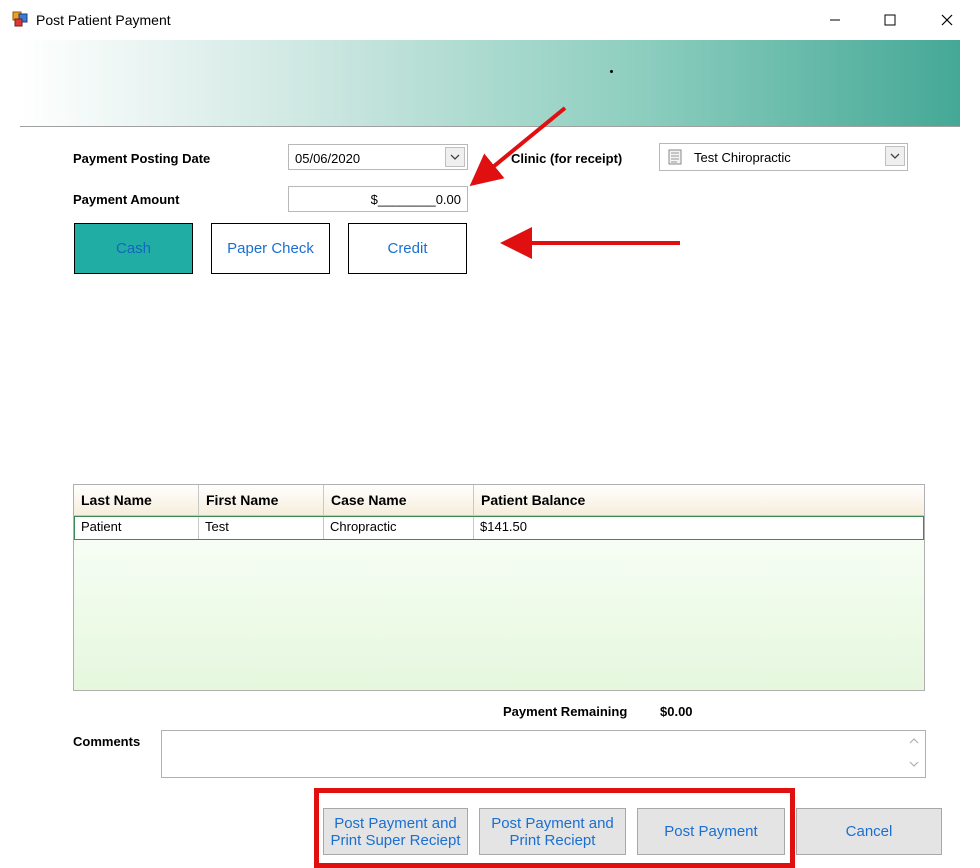  I want to click on payment-remaining-value: $0.00, so click(676, 711).